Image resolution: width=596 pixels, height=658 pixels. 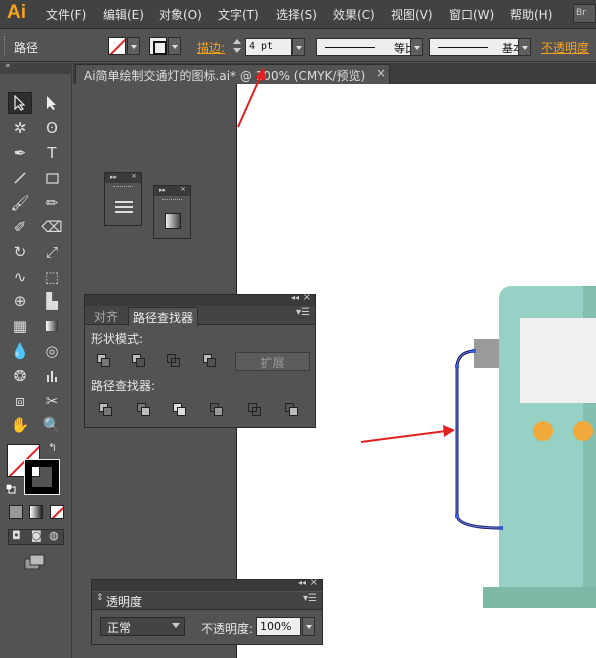 What do you see at coordinates (174, 46) in the screenshot?
I see `stroke-dropdown` at bounding box center [174, 46].